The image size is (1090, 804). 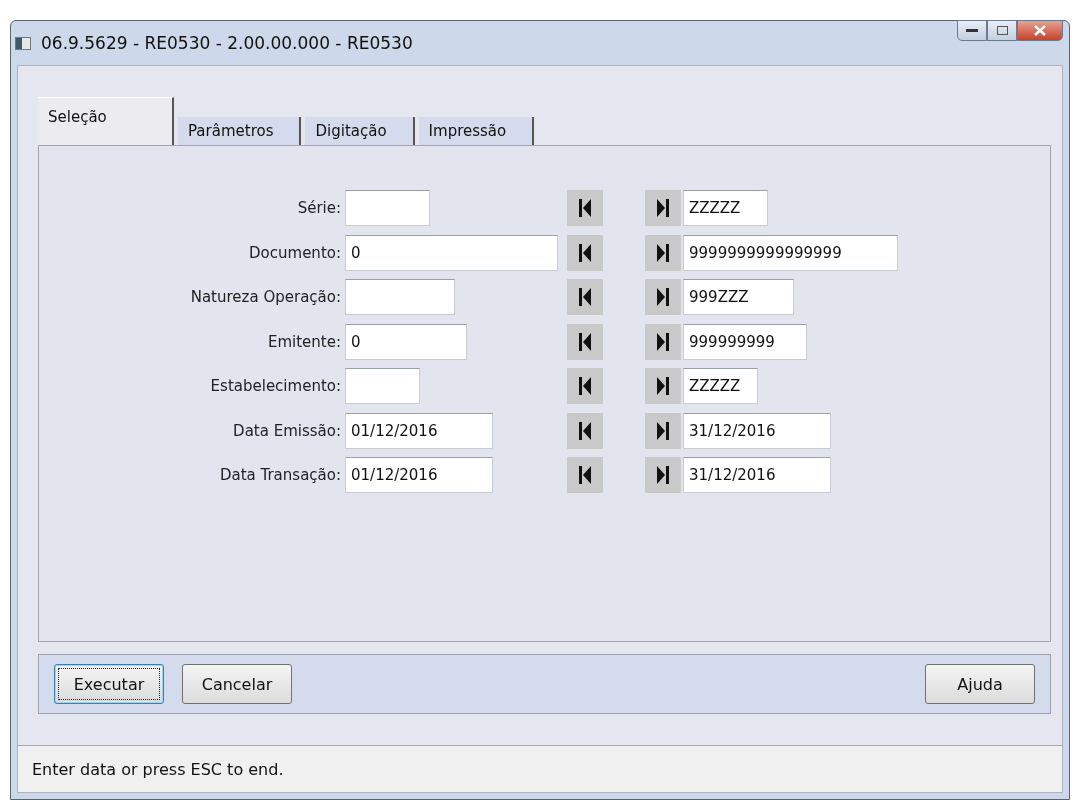 What do you see at coordinates (540, 768) in the screenshot?
I see `status-bar: Enter data or press ESC to end.` at bounding box center [540, 768].